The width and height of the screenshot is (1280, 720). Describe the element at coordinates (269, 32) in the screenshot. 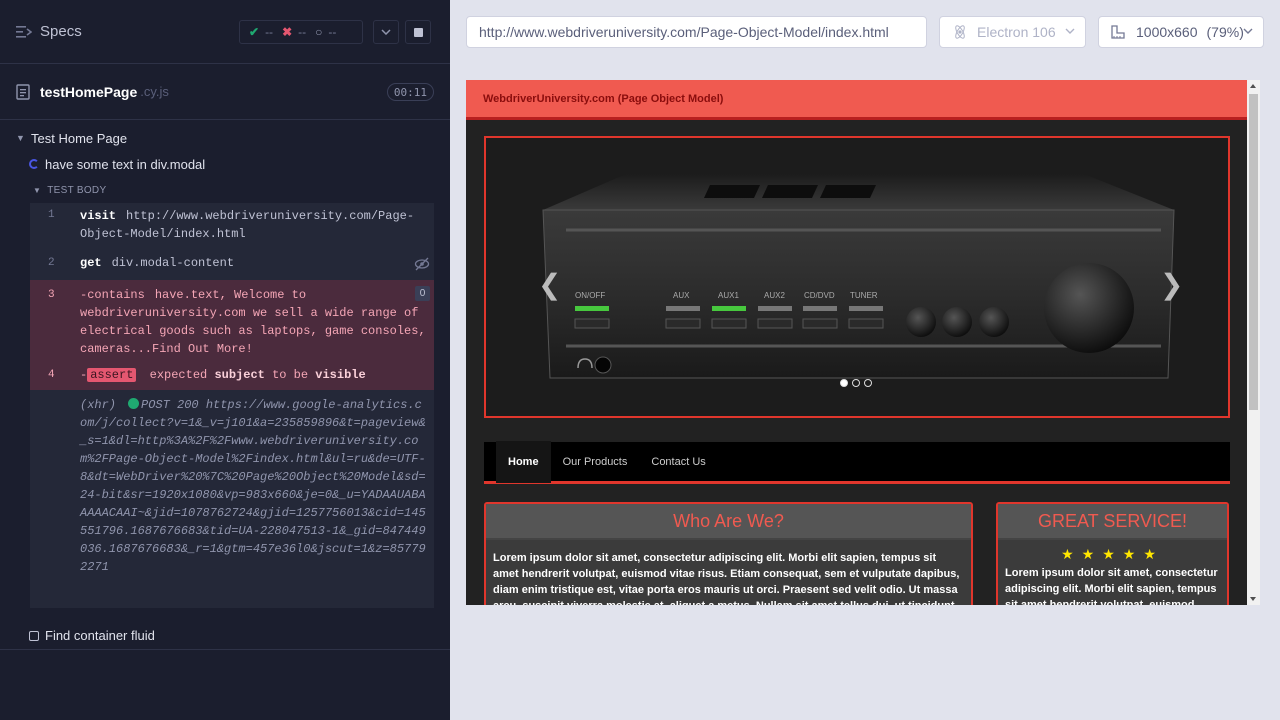

I see `passed-count: --` at that location.